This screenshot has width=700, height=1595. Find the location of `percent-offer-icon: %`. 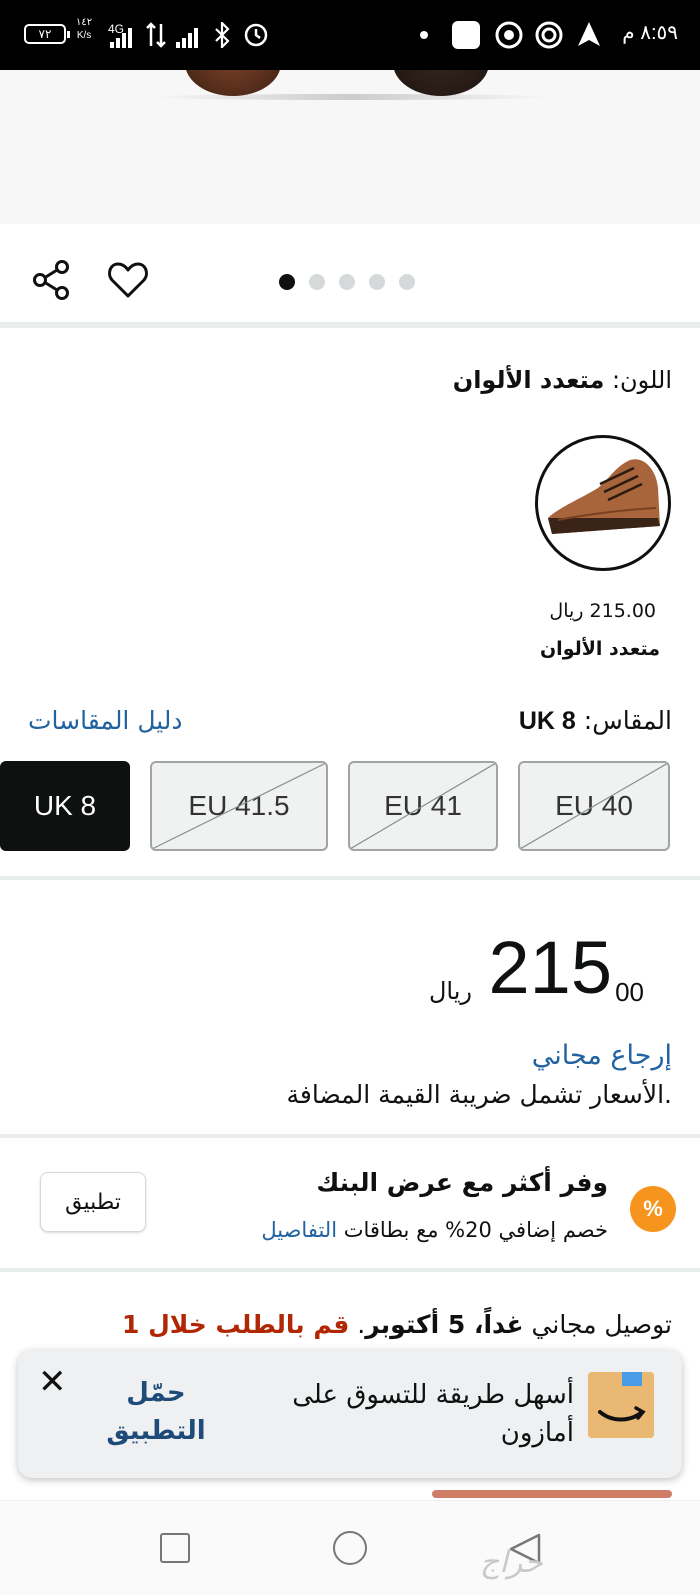

percent-offer-icon: % is located at coordinates (653, 1209).